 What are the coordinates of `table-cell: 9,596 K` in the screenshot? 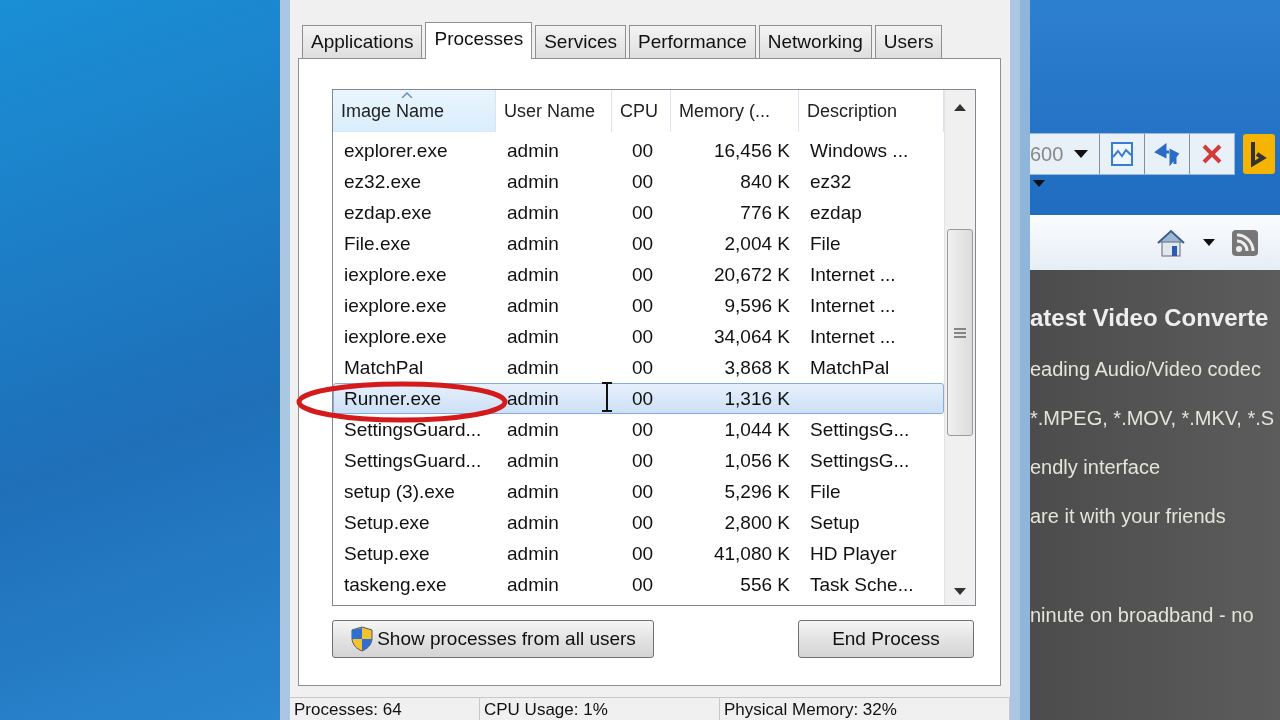 It's located at (757, 305).